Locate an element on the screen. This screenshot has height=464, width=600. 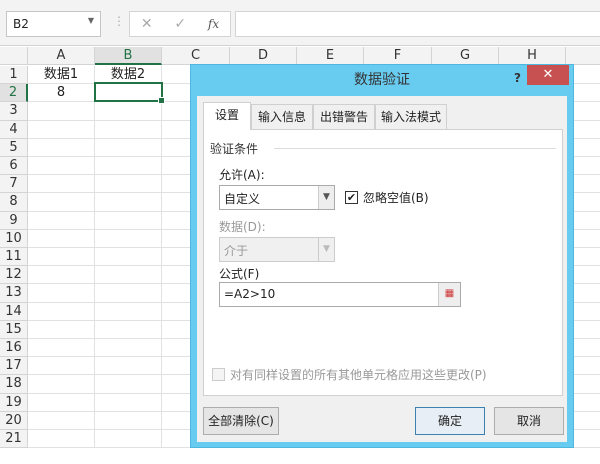
row-header-17: 17 is located at coordinates (14, 366).